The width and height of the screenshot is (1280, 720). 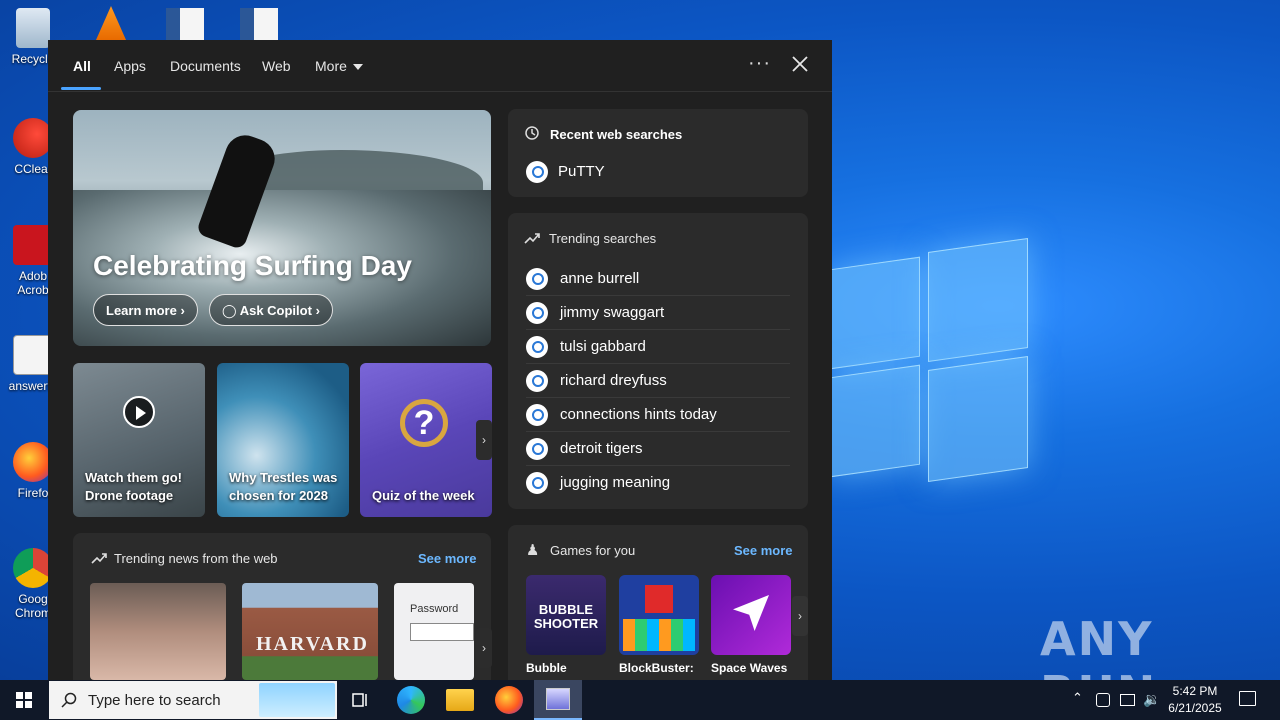 What do you see at coordinates (659, 635) in the screenshot?
I see `blocks-art` at bounding box center [659, 635].